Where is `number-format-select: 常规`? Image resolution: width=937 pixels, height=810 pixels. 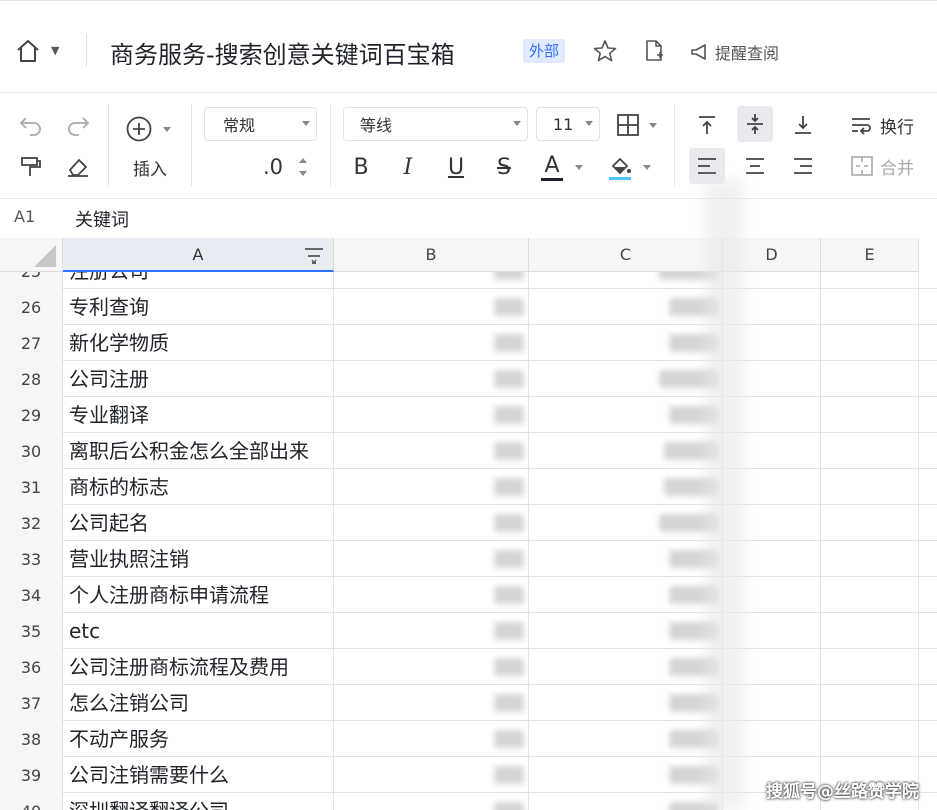
number-format-select: 常规 is located at coordinates (260, 124).